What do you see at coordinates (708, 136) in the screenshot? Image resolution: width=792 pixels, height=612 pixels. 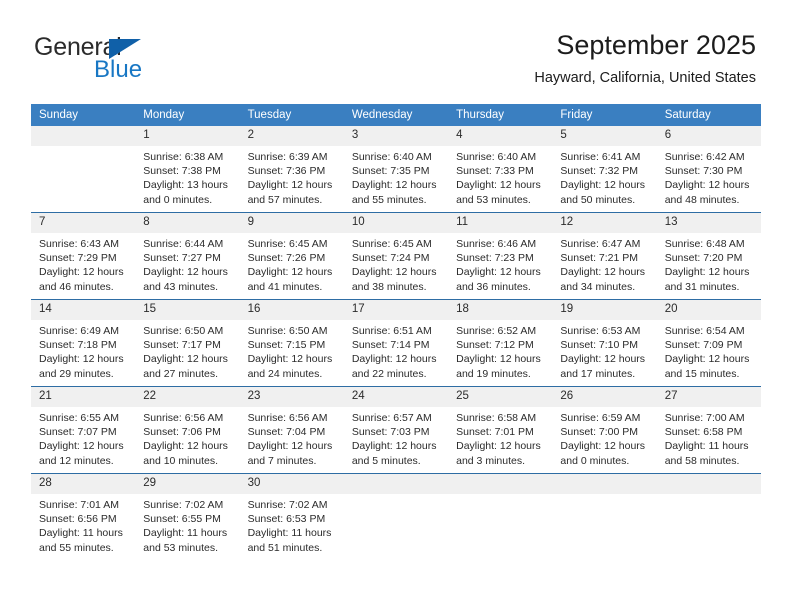 I see `day-number: 6` at bounding box center [708, 136].